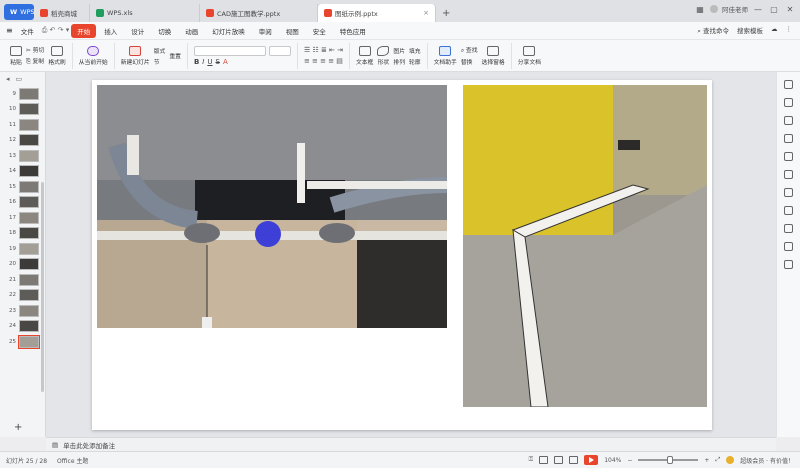 The height and width of the screenshot is (468, 800). Describe the element at coordinates (411, 444) in the screenshot. I see `notes-bar: ▤ 单击此处添加备注` at that location.